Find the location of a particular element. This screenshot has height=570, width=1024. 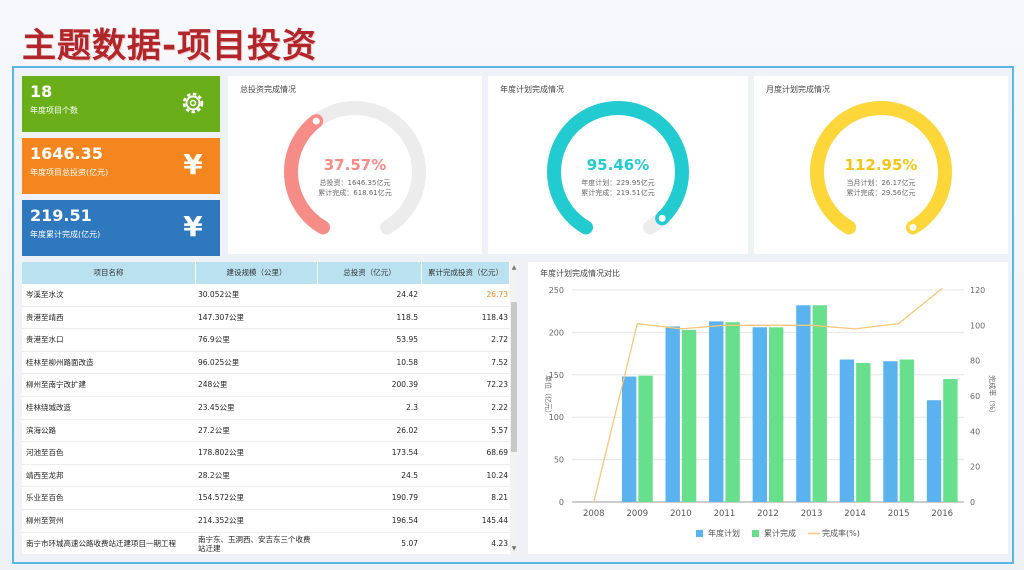

cell-project-name: 贵港至水口 is located at coordinates (45, 340).